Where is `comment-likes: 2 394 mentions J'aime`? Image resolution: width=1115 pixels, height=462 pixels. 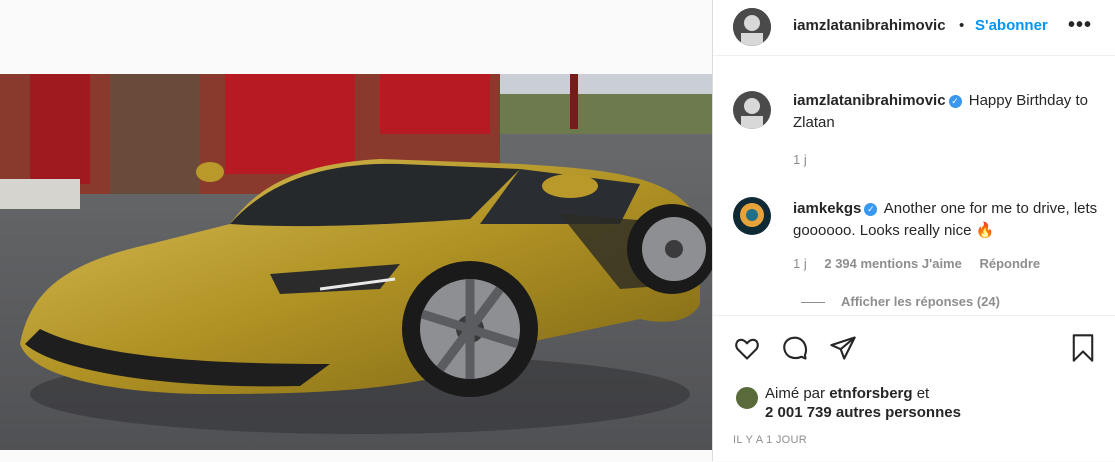
comment-likes: 2 394 mentions J'aime is located at coordinates (893, 263).